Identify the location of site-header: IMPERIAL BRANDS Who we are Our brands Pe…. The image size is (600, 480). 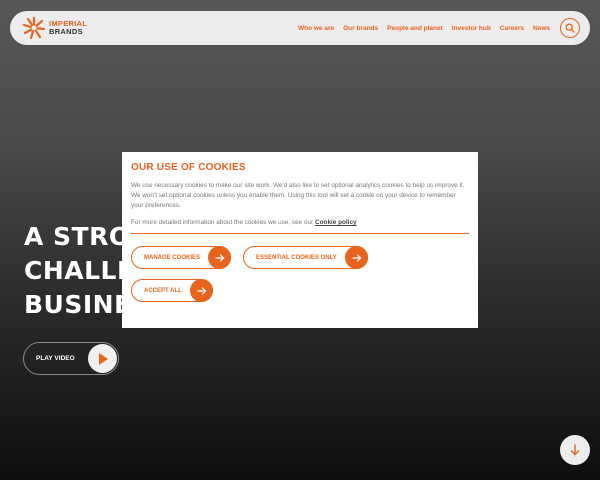
(300, 28).